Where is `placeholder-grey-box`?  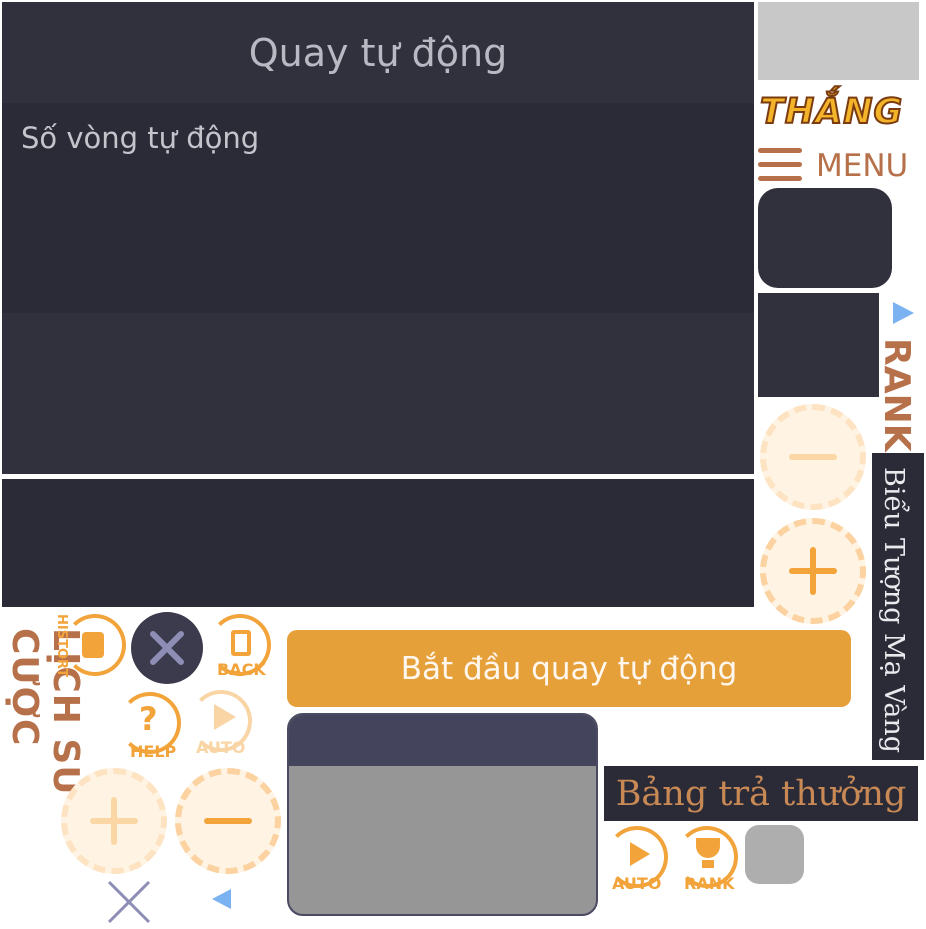 placeholder-grey-box is located at coordinates (838, 41).